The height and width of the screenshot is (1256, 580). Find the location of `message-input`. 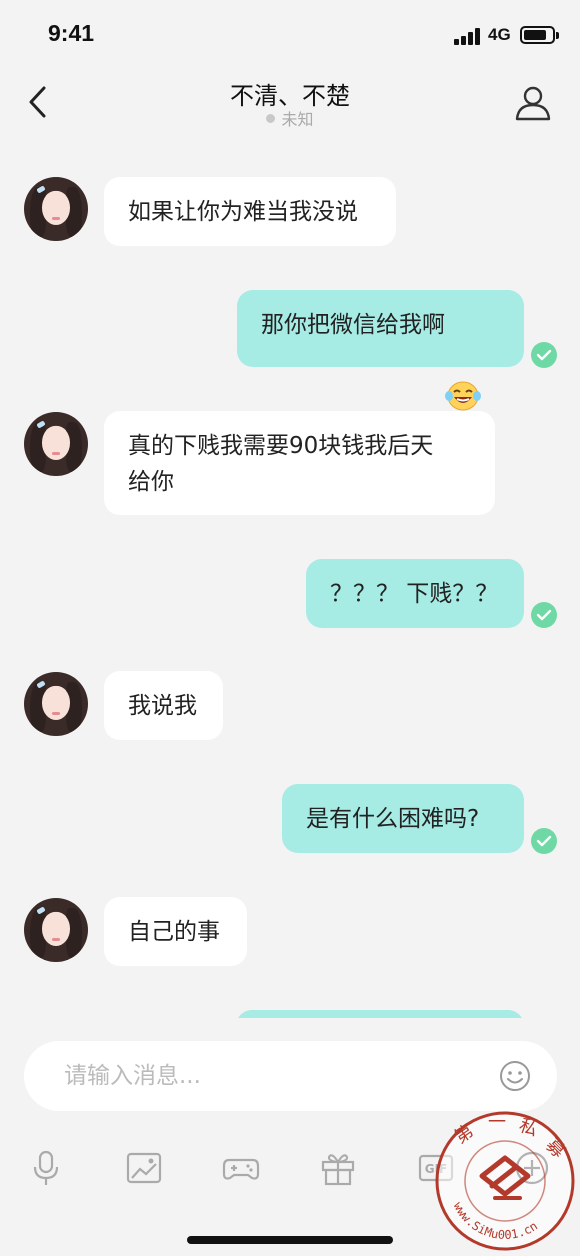

message-input is located at coordinates (274, 1076).